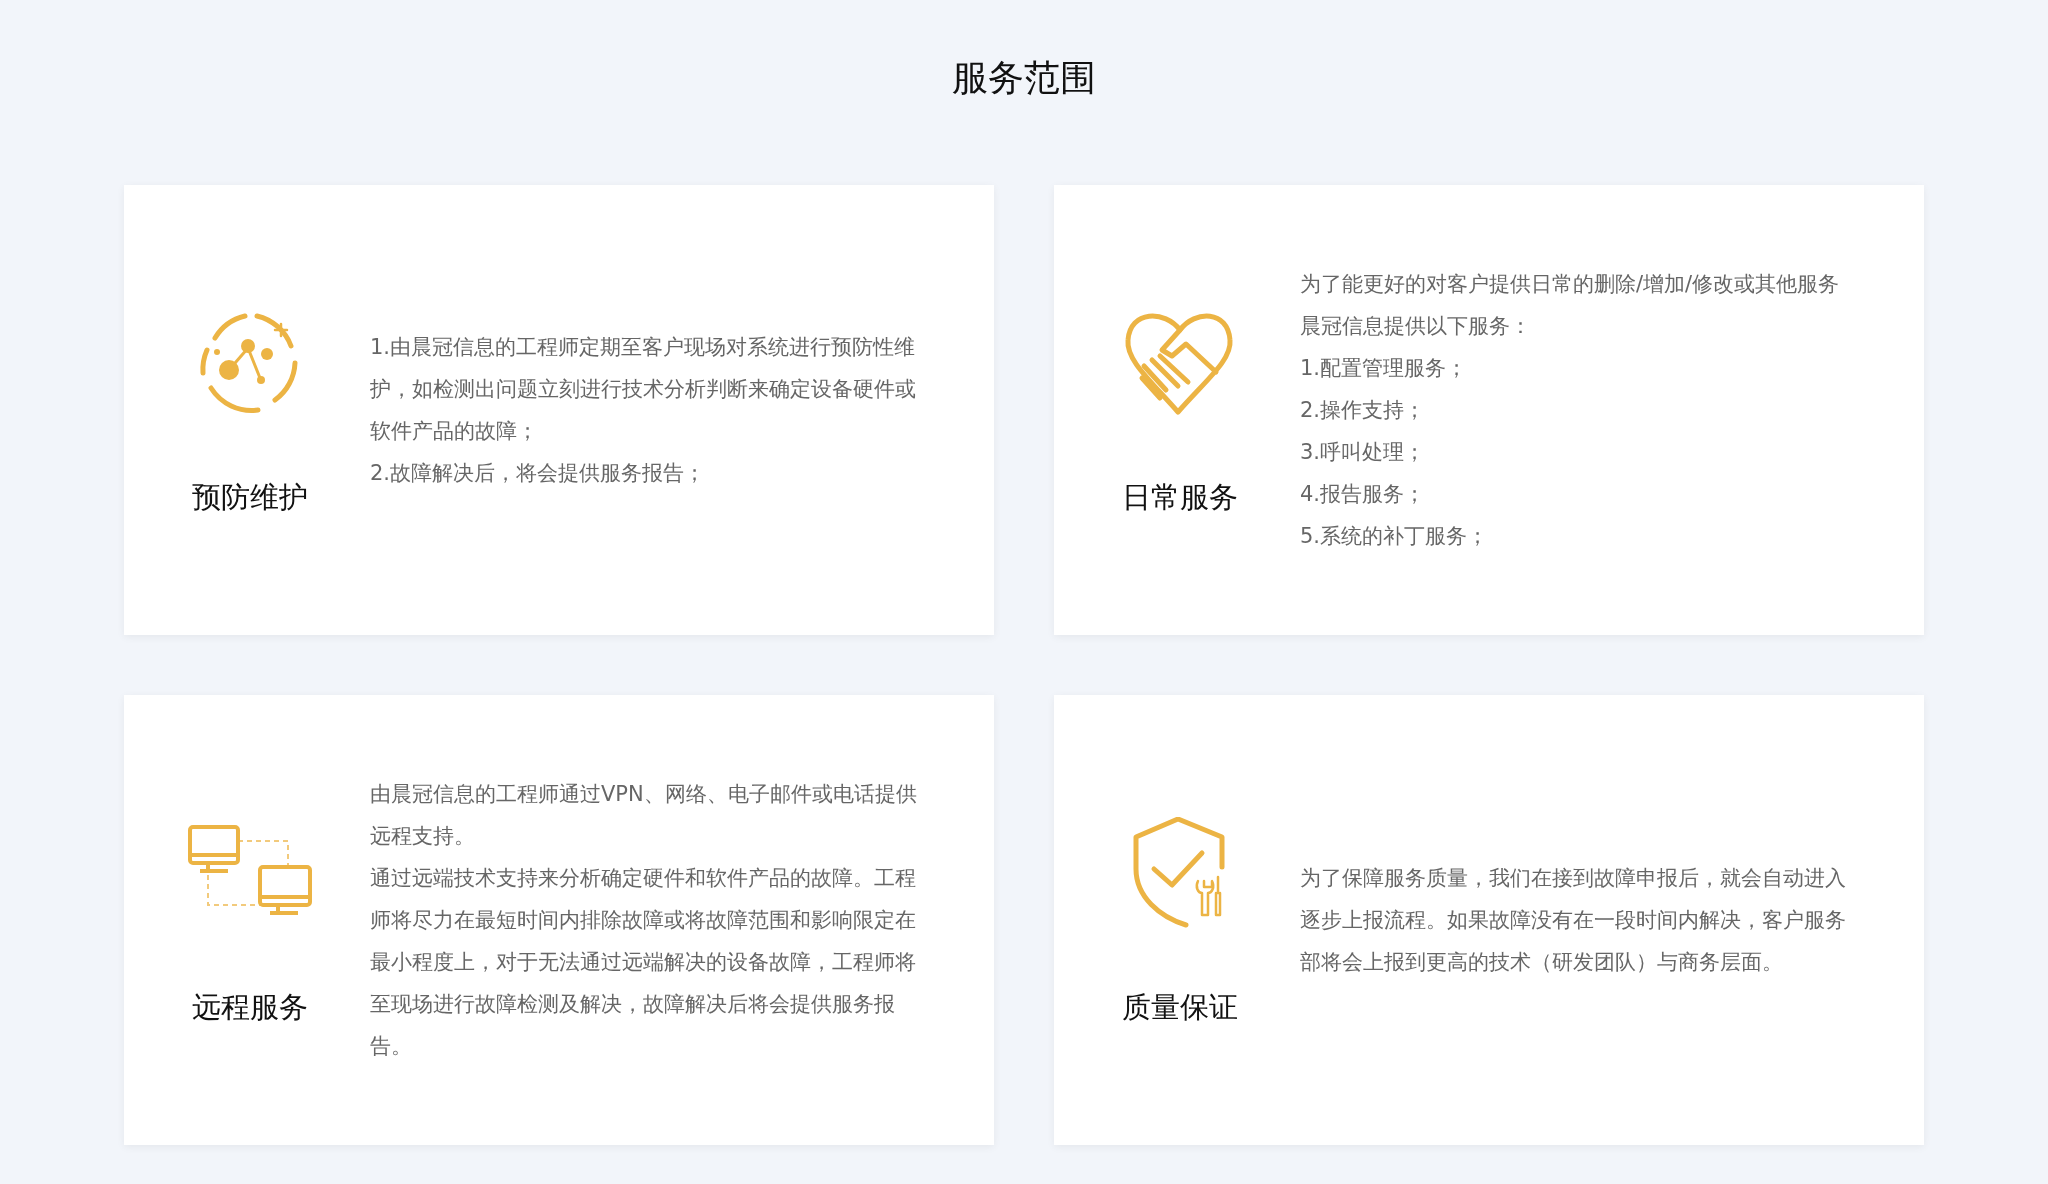  Describe the element at coordinates (1384, 368) in the screenshot. I see `description-text: 1.配置管理服务；` at that location.